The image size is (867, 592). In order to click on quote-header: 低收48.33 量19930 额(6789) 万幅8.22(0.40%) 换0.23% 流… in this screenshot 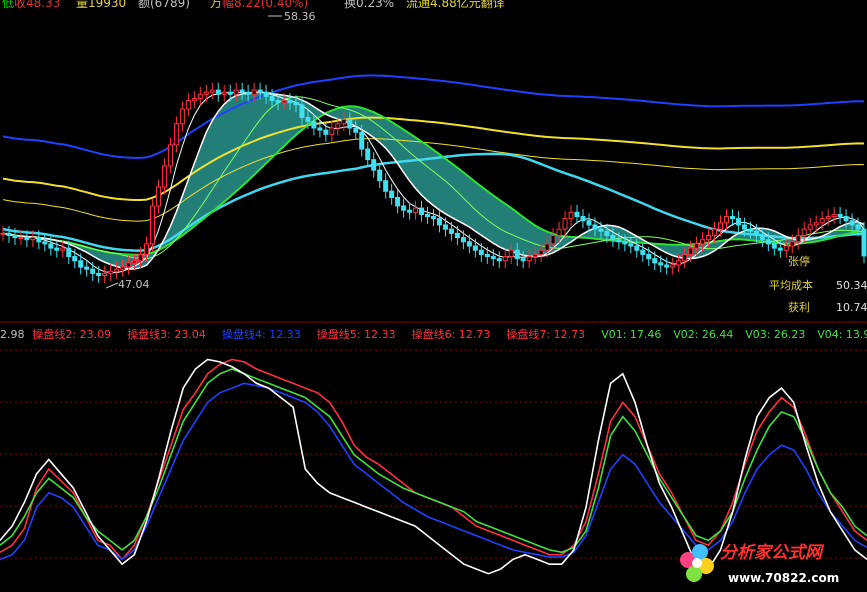, I will do `click(253, 5)`.